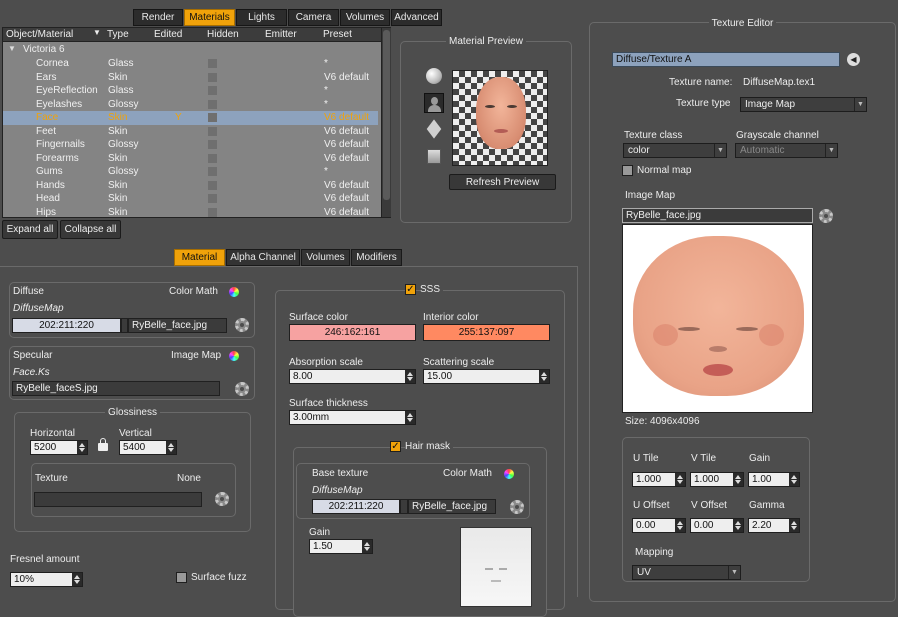 This screenshot has height=617, width=898. What do you see at coordinates (168, 34) in the screenshot?
I see `col-edited: Edited` at bounding box center [168, 34].